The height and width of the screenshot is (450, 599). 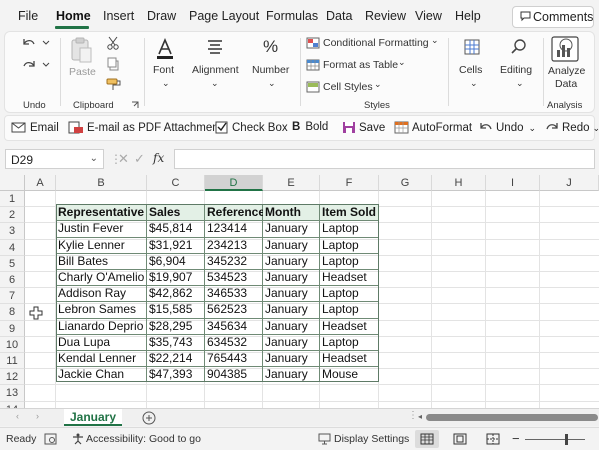 What do you see at coordinates (215, 47) in the screenshot?
I see `alignment-icon` at bounding box center [215, 47].